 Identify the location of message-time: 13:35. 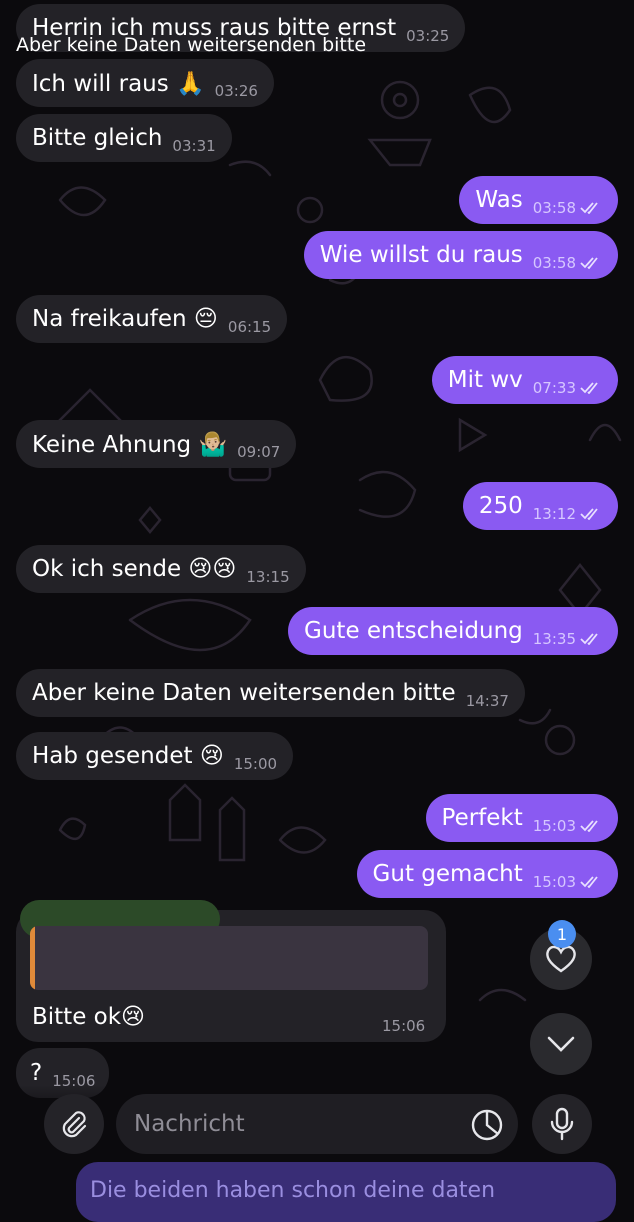
(554, 639).